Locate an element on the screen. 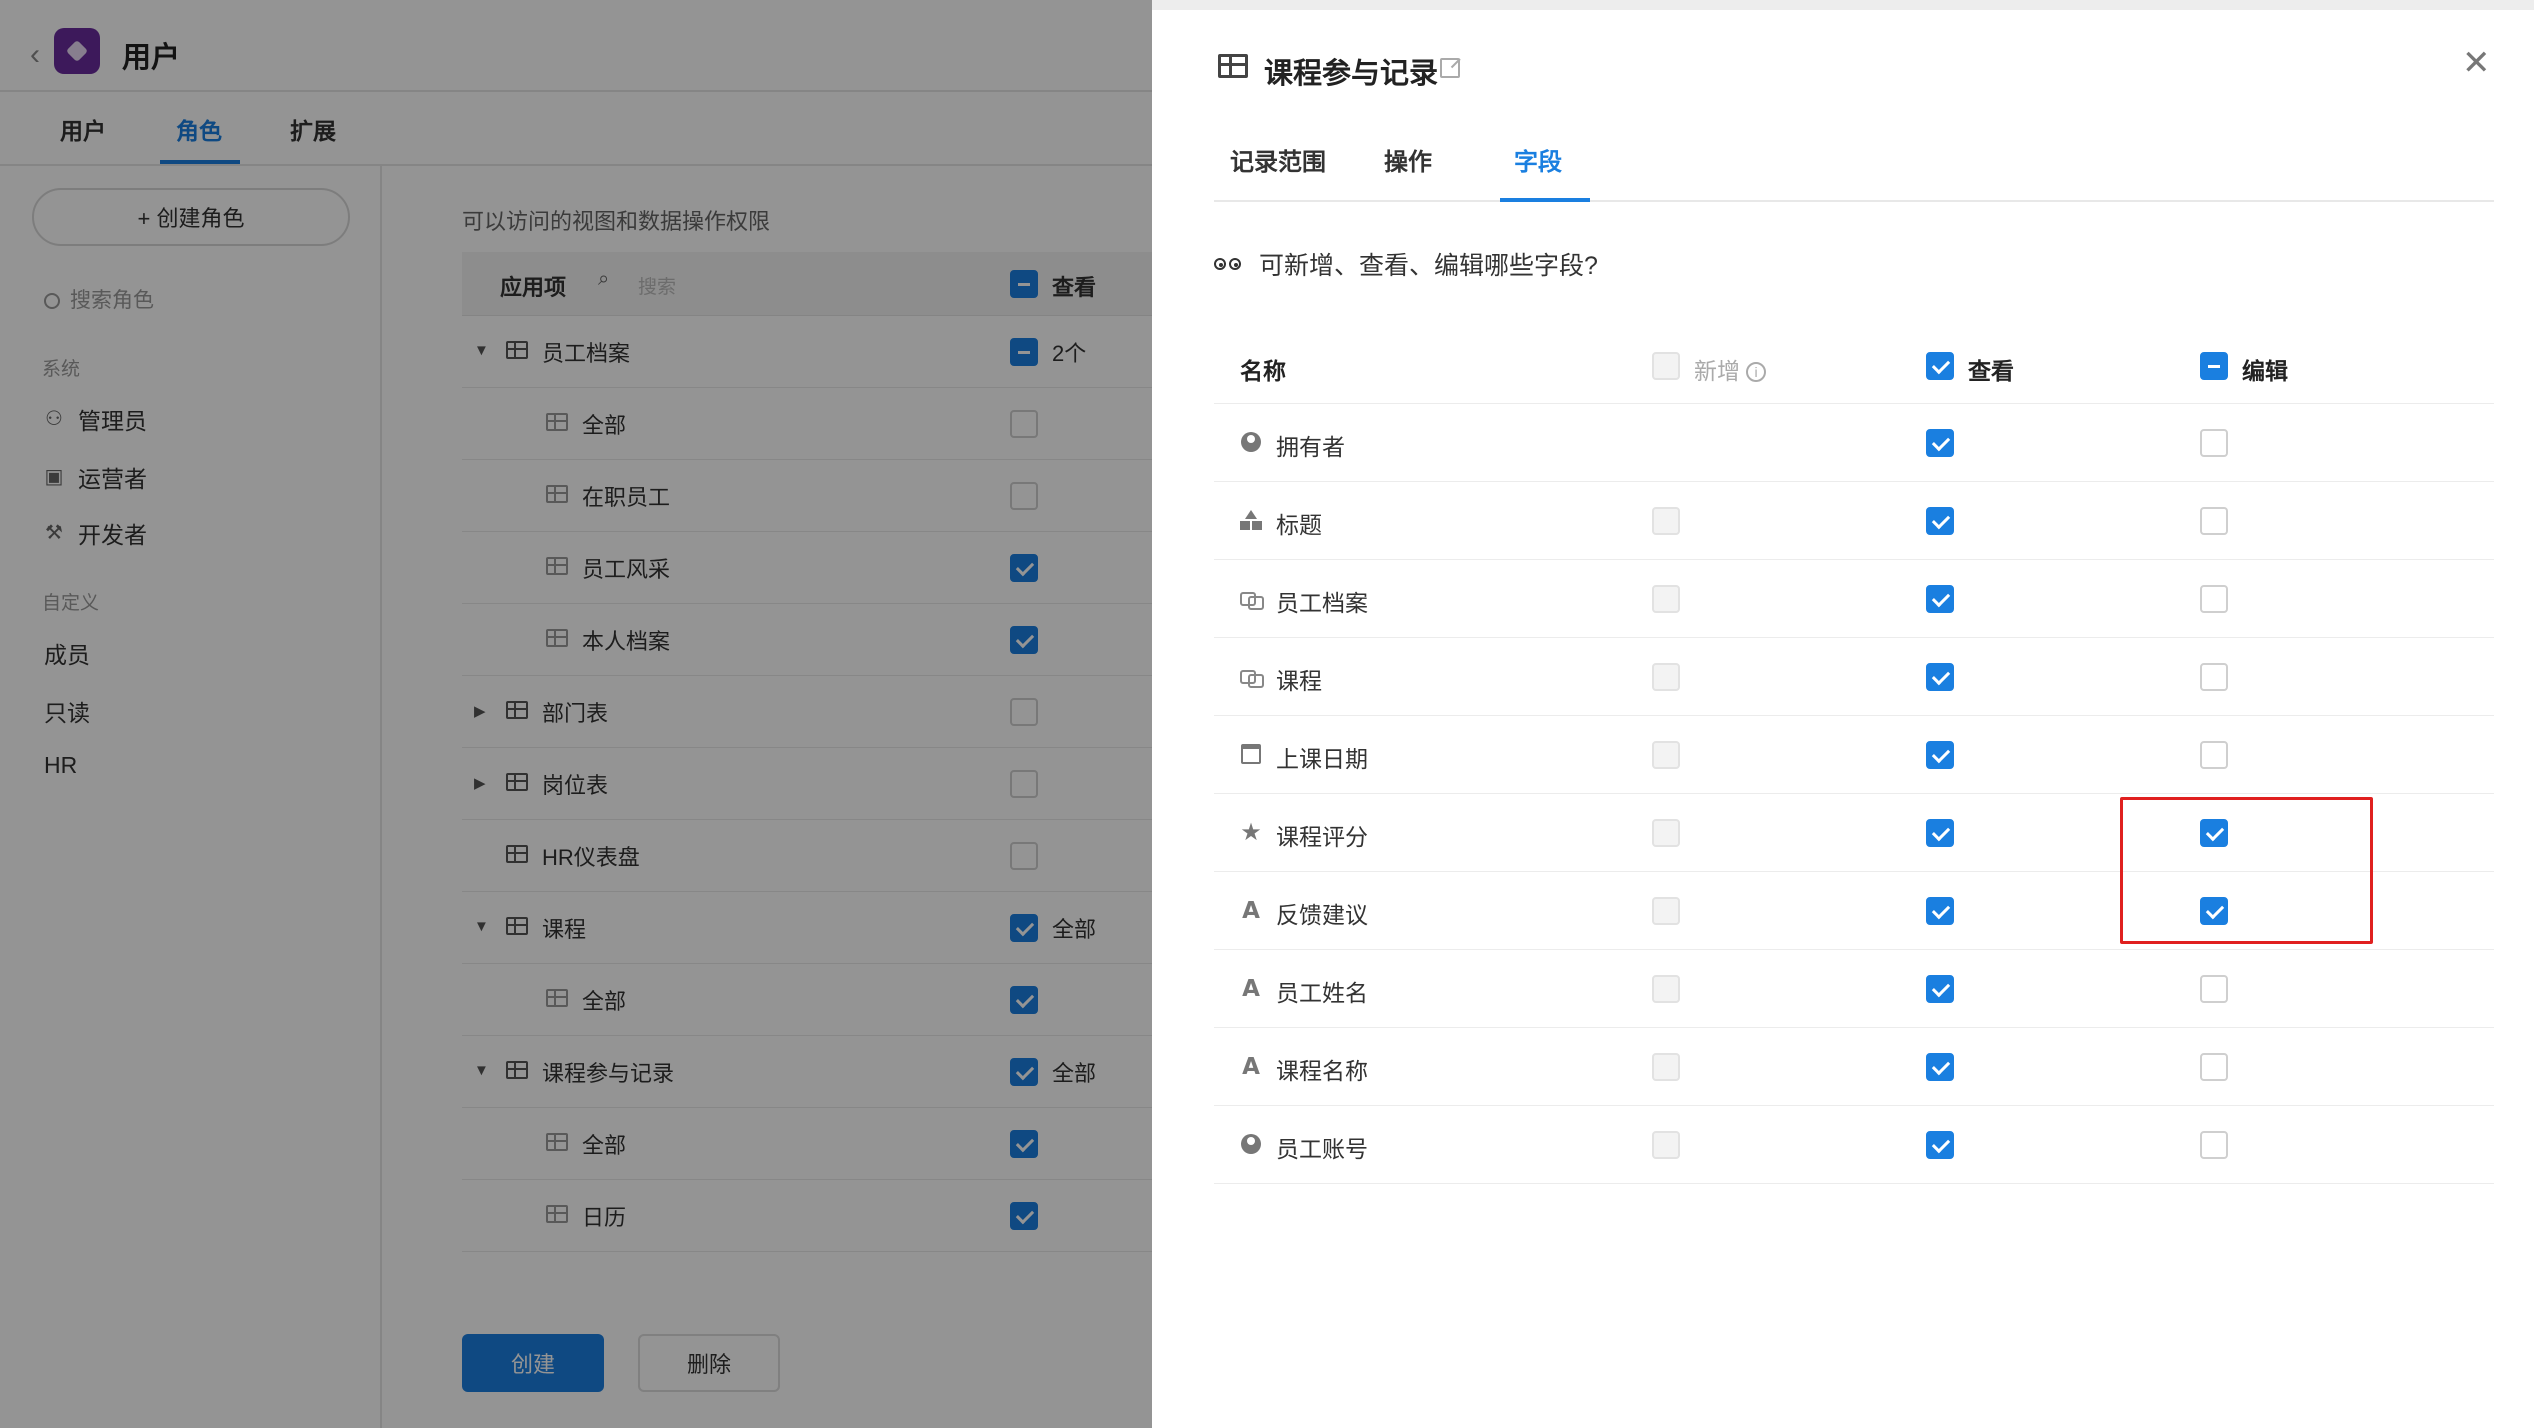  field-name: 拥有者 is located at coordinates (1310, 447).